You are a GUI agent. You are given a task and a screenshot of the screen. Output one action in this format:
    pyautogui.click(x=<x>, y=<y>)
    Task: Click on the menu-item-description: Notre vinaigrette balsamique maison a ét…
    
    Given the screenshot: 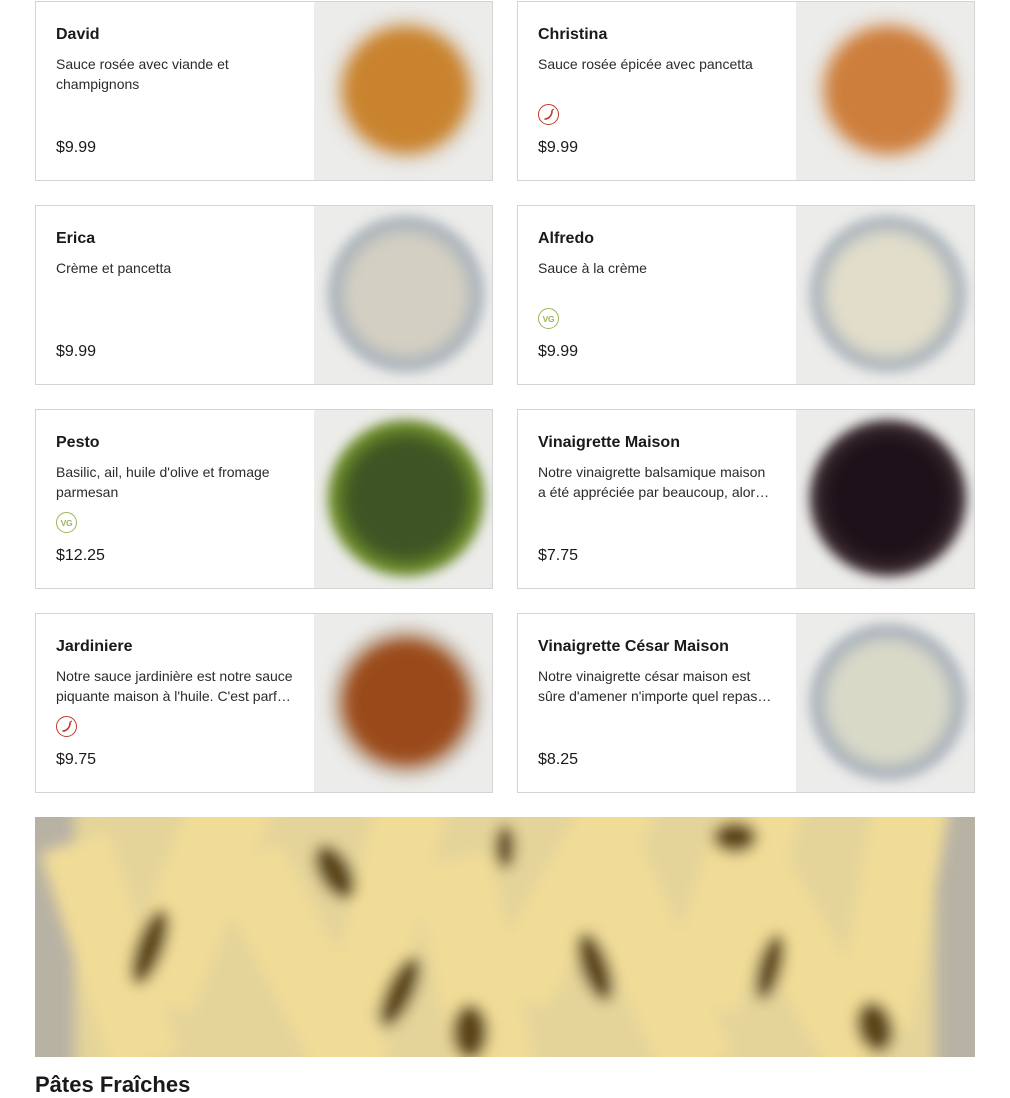 What is the action you would take?
    pyautogui.click(x=652, y=482)
    